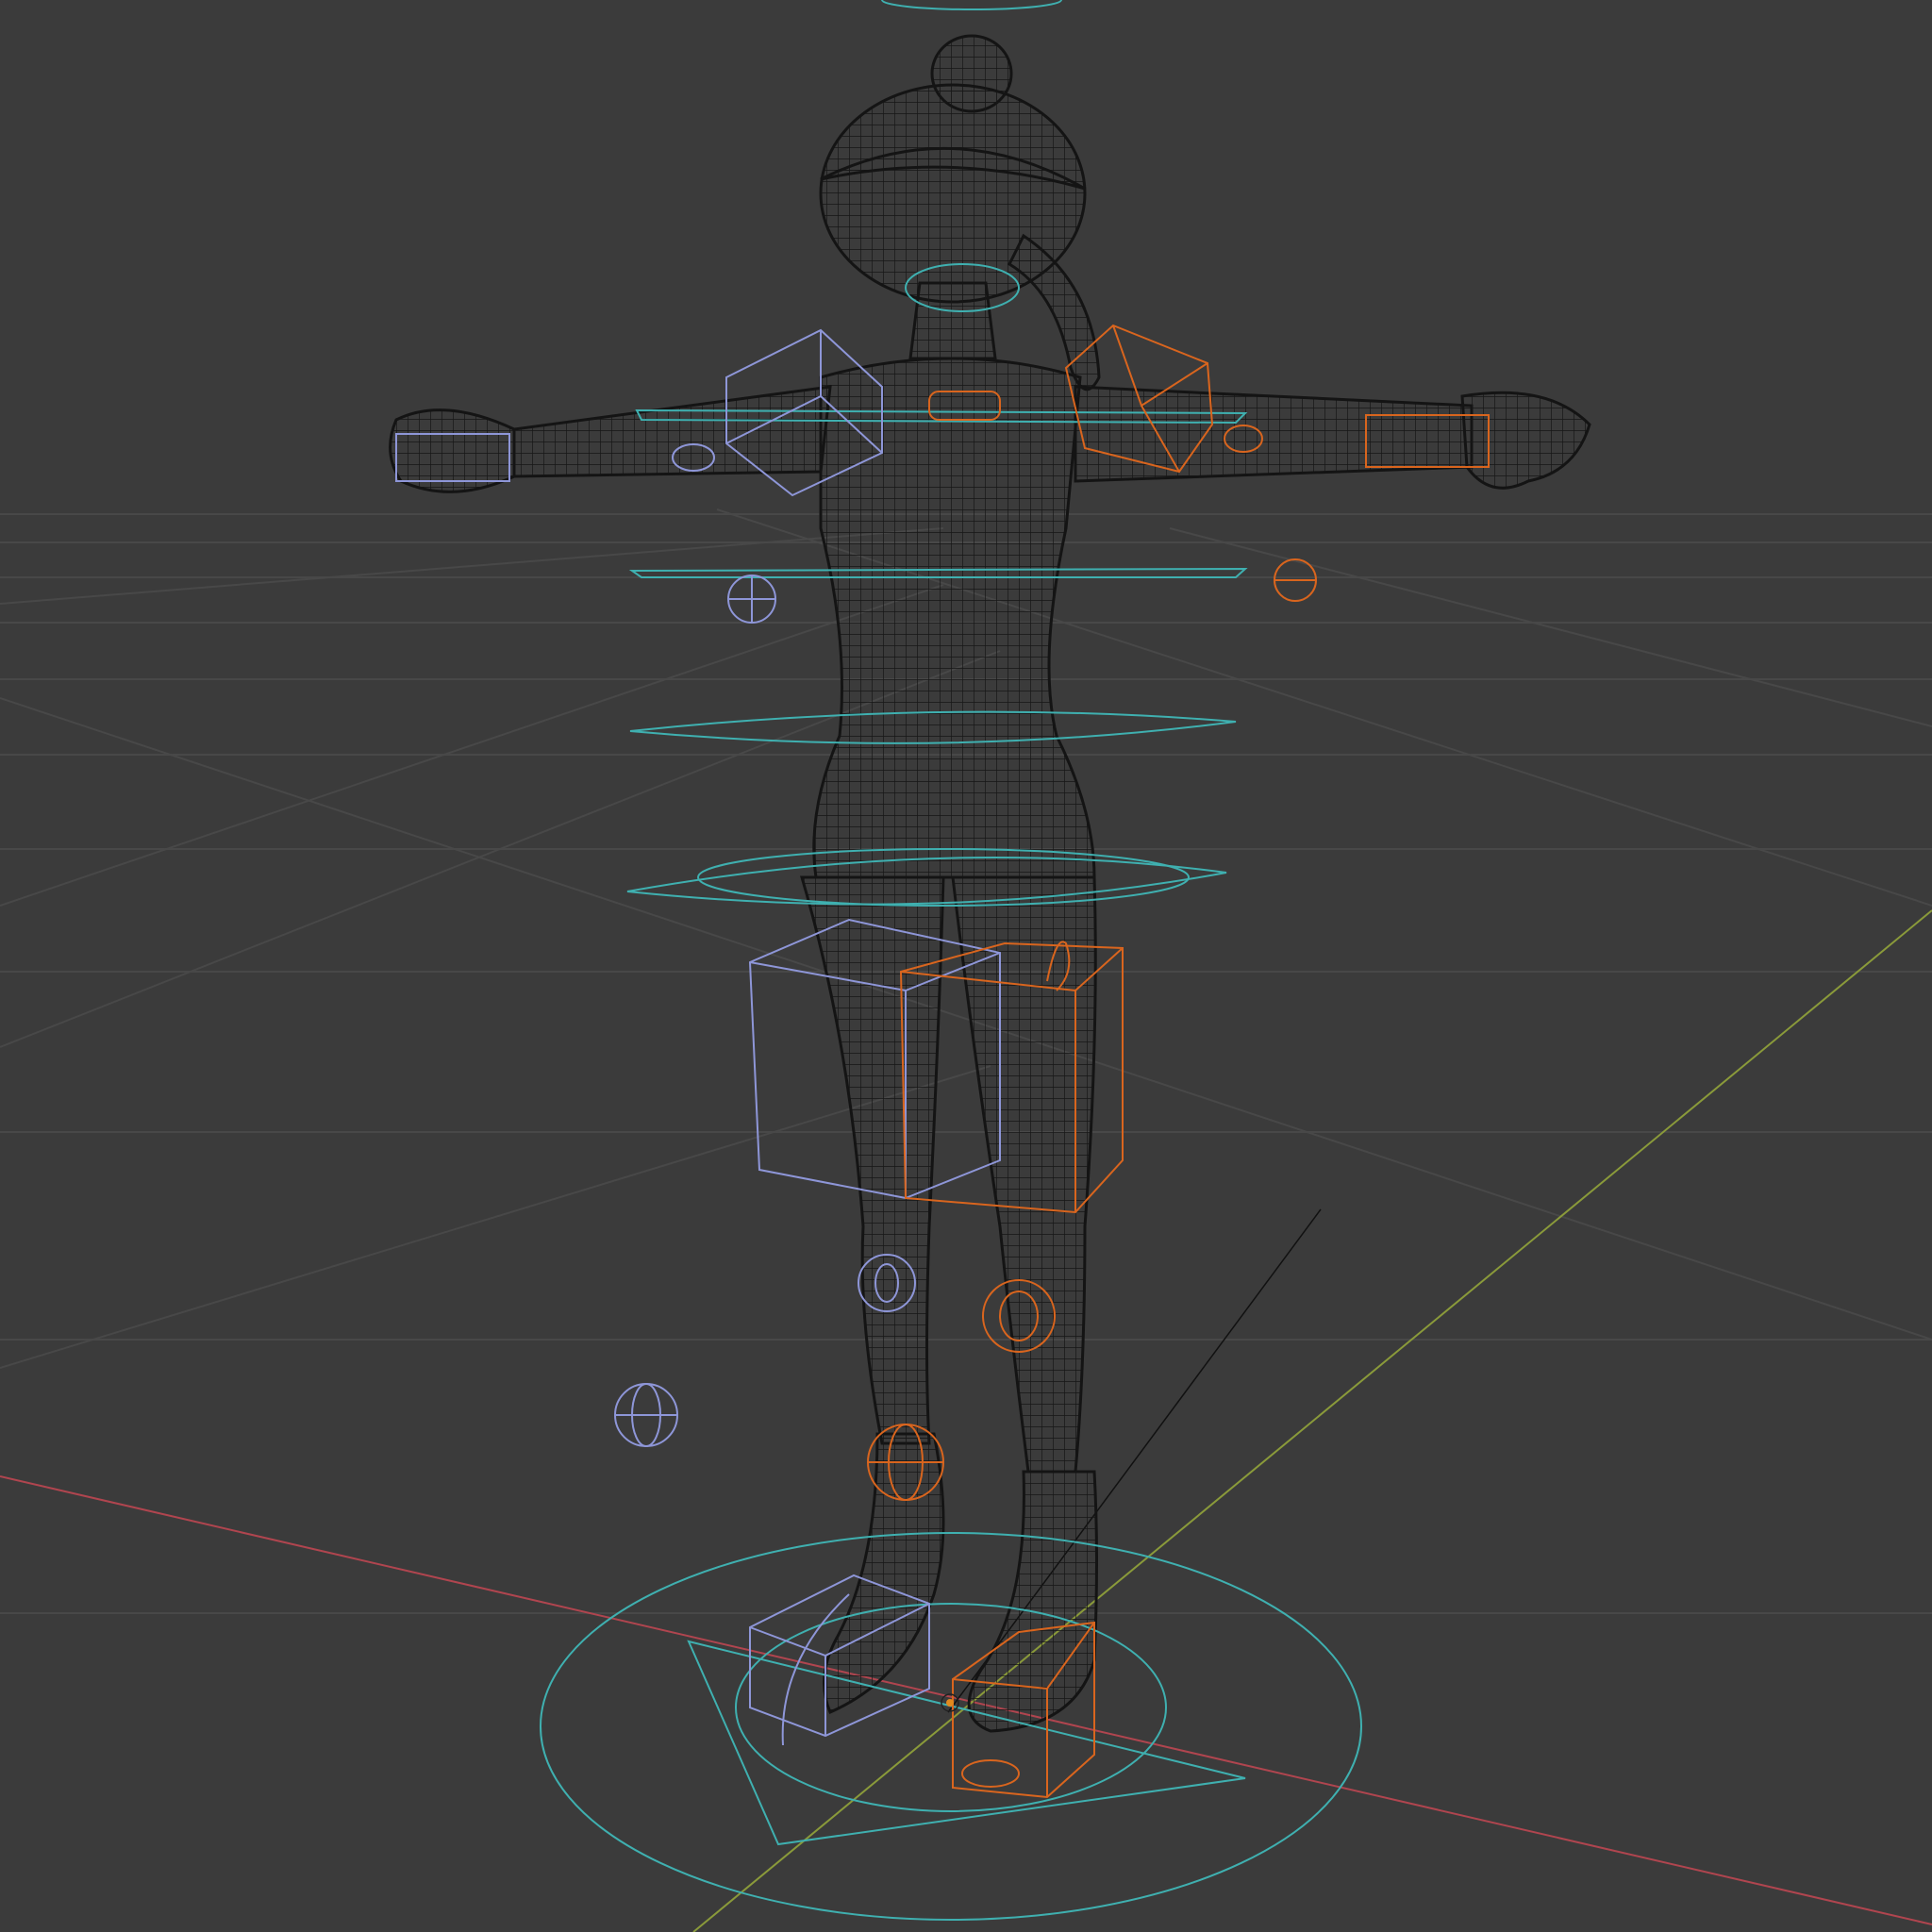 The height and width of the screenshot is (1932, 1932). Describe the element at coordinates (954, 618) in the screenshot. I see `torso` at that location.